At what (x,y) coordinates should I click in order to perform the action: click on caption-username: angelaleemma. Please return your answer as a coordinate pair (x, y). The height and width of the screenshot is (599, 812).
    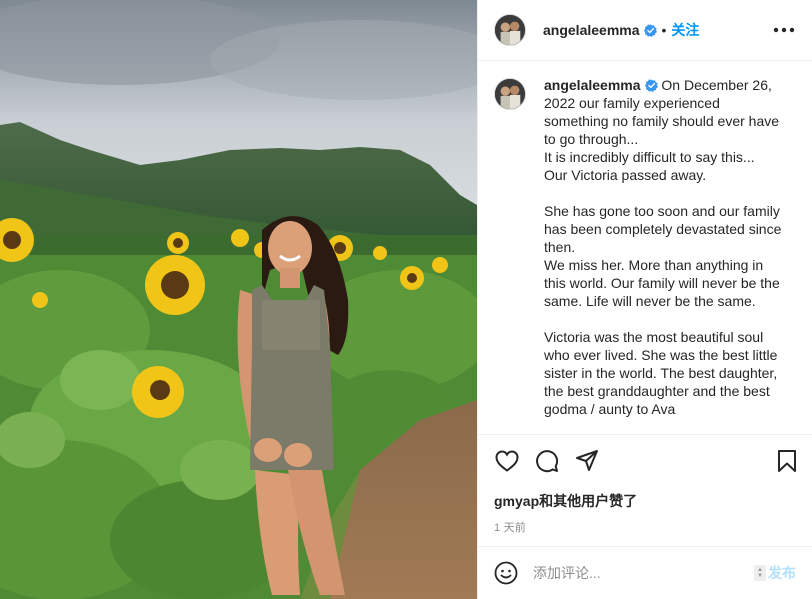
    Looking at the image, I should click on (592, 85).